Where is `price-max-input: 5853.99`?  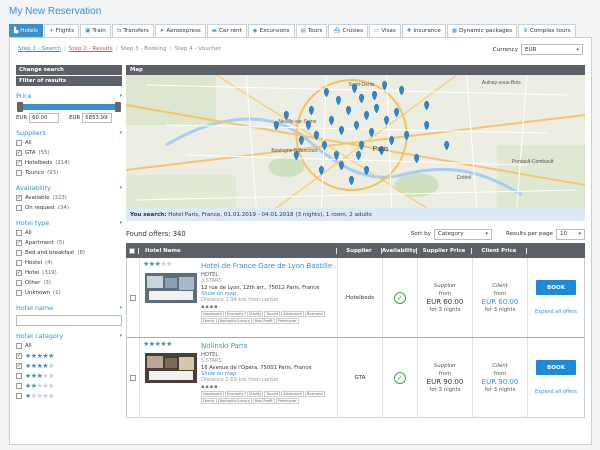
price-max-input: 5853.99 is located at coordinates (97, 118).